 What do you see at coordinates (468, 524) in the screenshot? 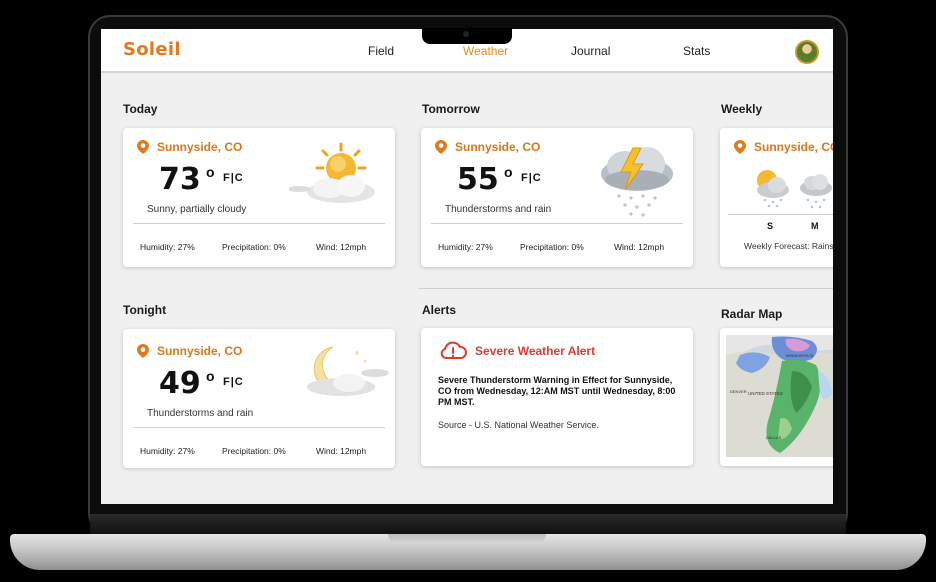
I see `laptop-hinge` at bounding box center [468, 524].